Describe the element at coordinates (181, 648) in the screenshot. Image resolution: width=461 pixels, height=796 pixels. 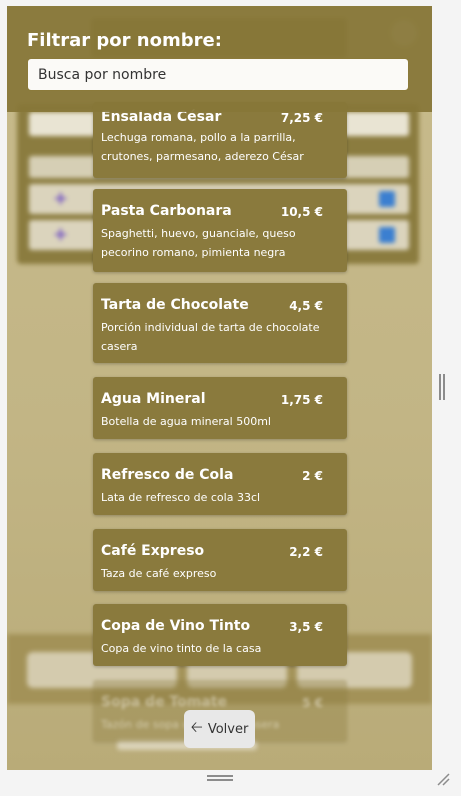
I see `menu-item-description: Copa de vino tinto de la casa` at that location.